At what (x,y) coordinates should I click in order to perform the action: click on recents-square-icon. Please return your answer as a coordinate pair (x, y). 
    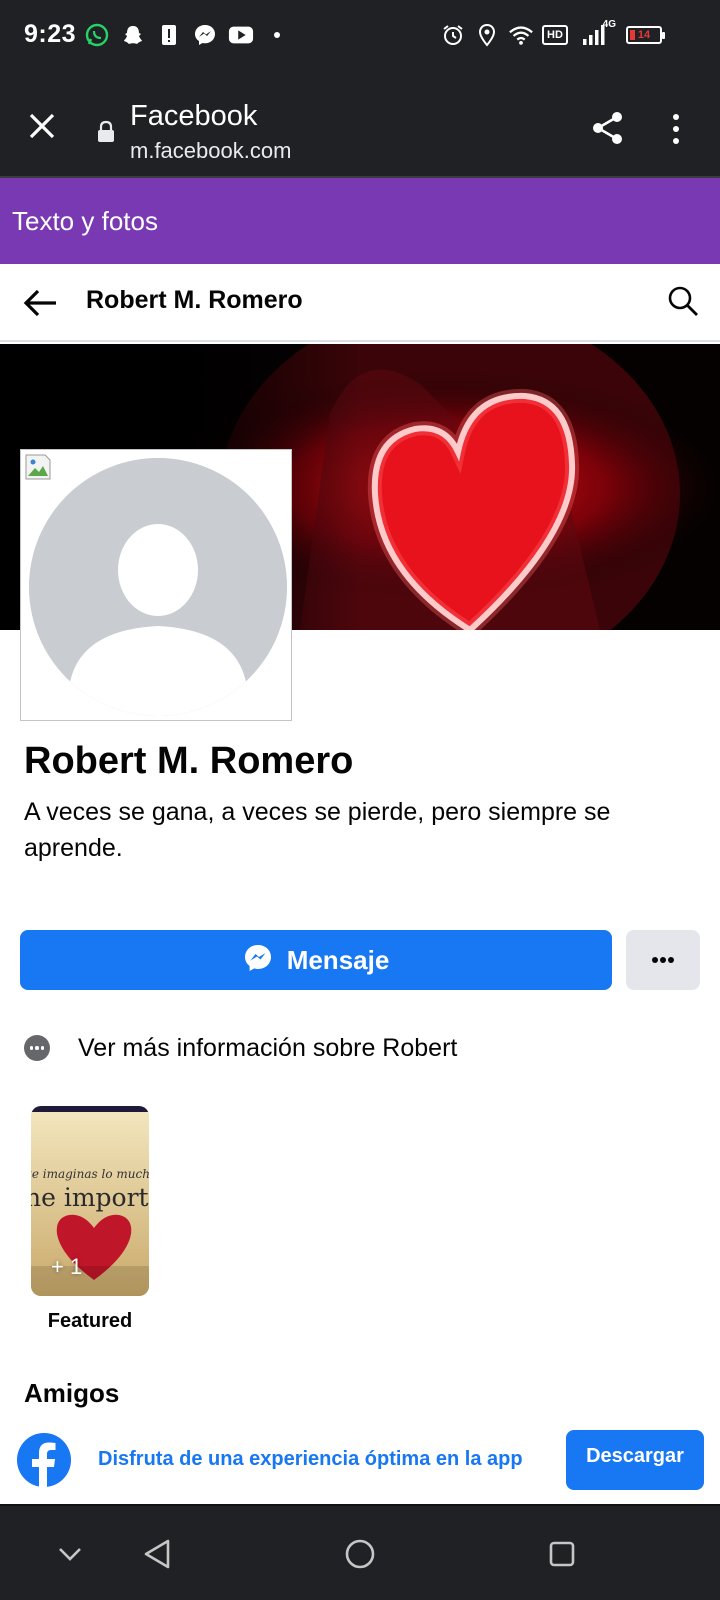
    Looking at the image, I should click on (562, 1554).